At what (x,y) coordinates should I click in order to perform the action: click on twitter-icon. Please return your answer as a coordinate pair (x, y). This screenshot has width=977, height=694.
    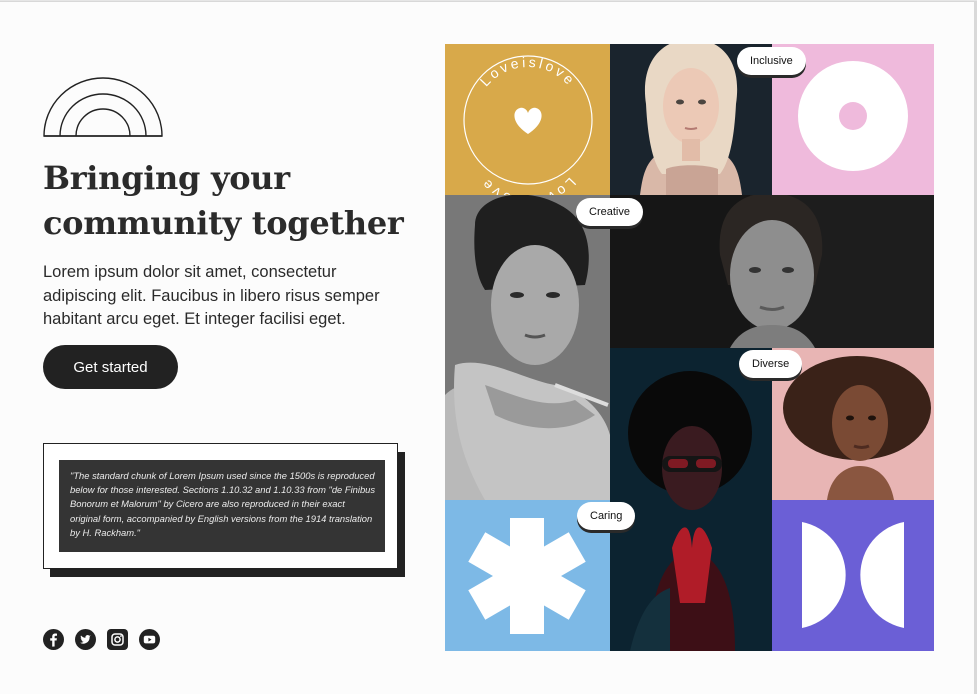
    Looking at the image, I should click on (85, 639).